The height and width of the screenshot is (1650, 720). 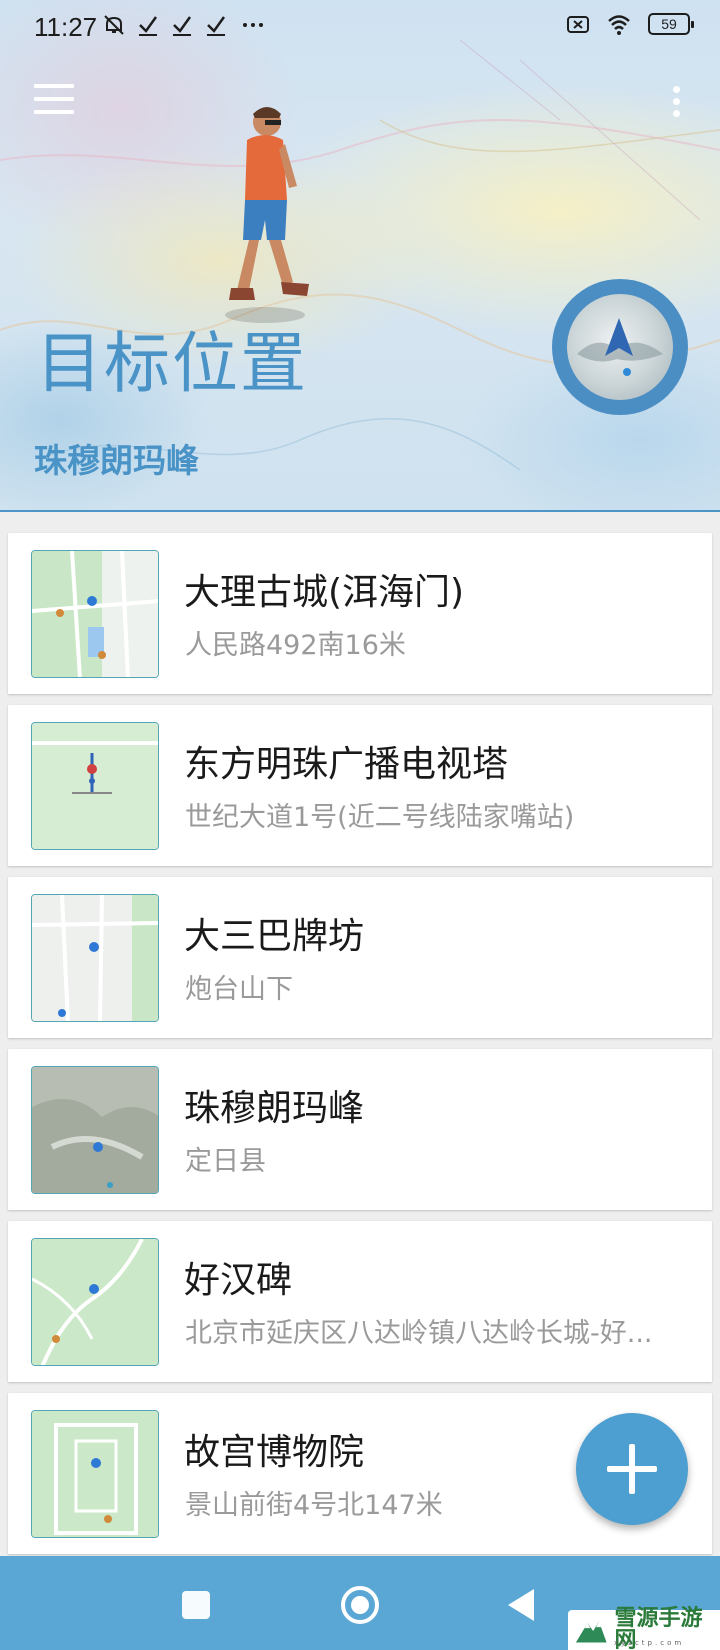 I want to click on header-divider, so click(x=360, y=511).